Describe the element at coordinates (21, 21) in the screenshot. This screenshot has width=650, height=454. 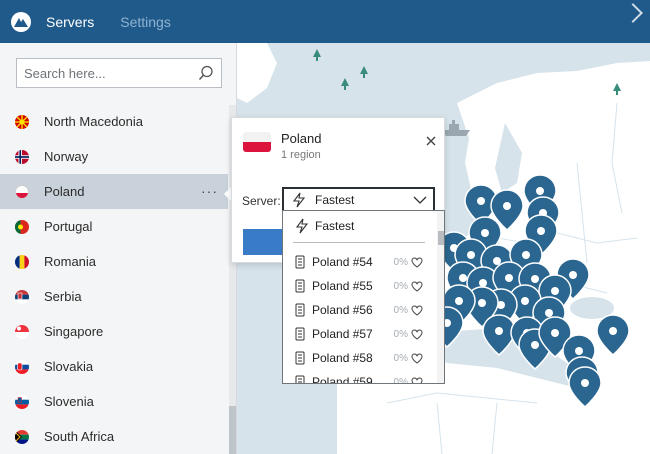
I see `nordvpn-logo-icon` at that location.